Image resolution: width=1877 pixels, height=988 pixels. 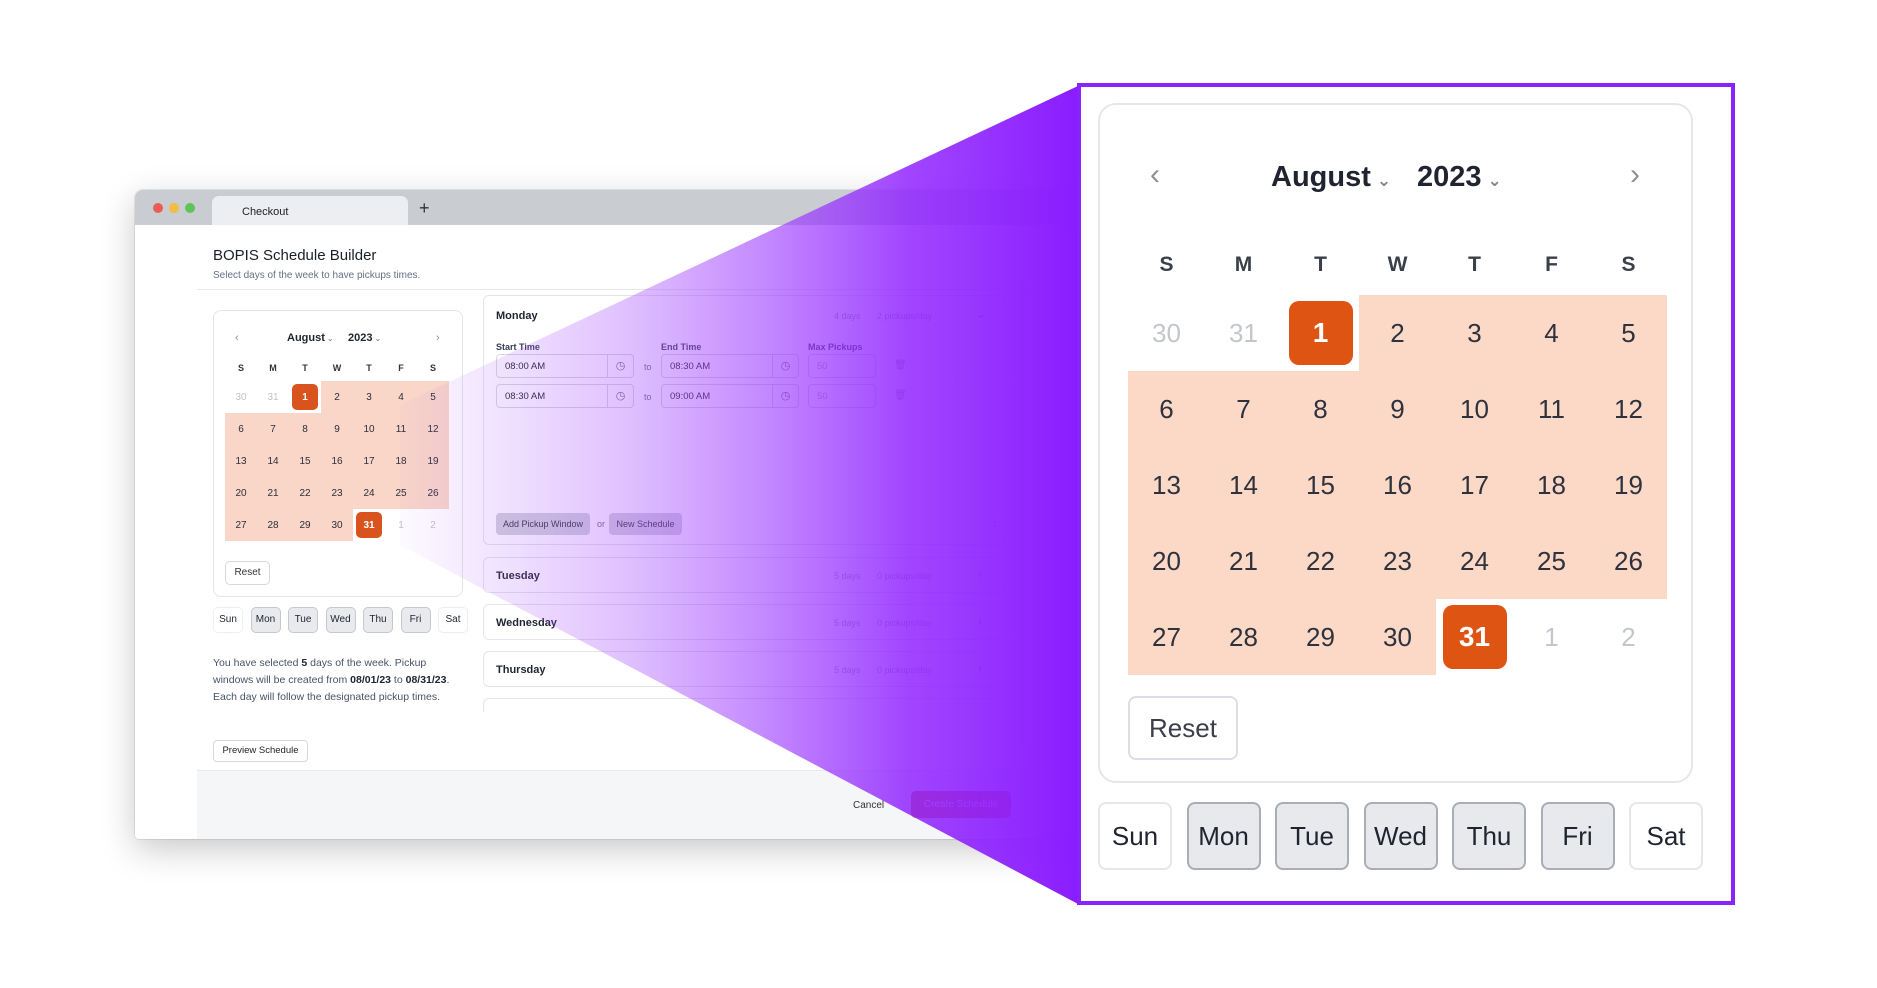 What do you see at coordinates (303, 620) in the screenshot?
I see `weekday-toggle-tue: Tue` at bounding box center [303, 620].